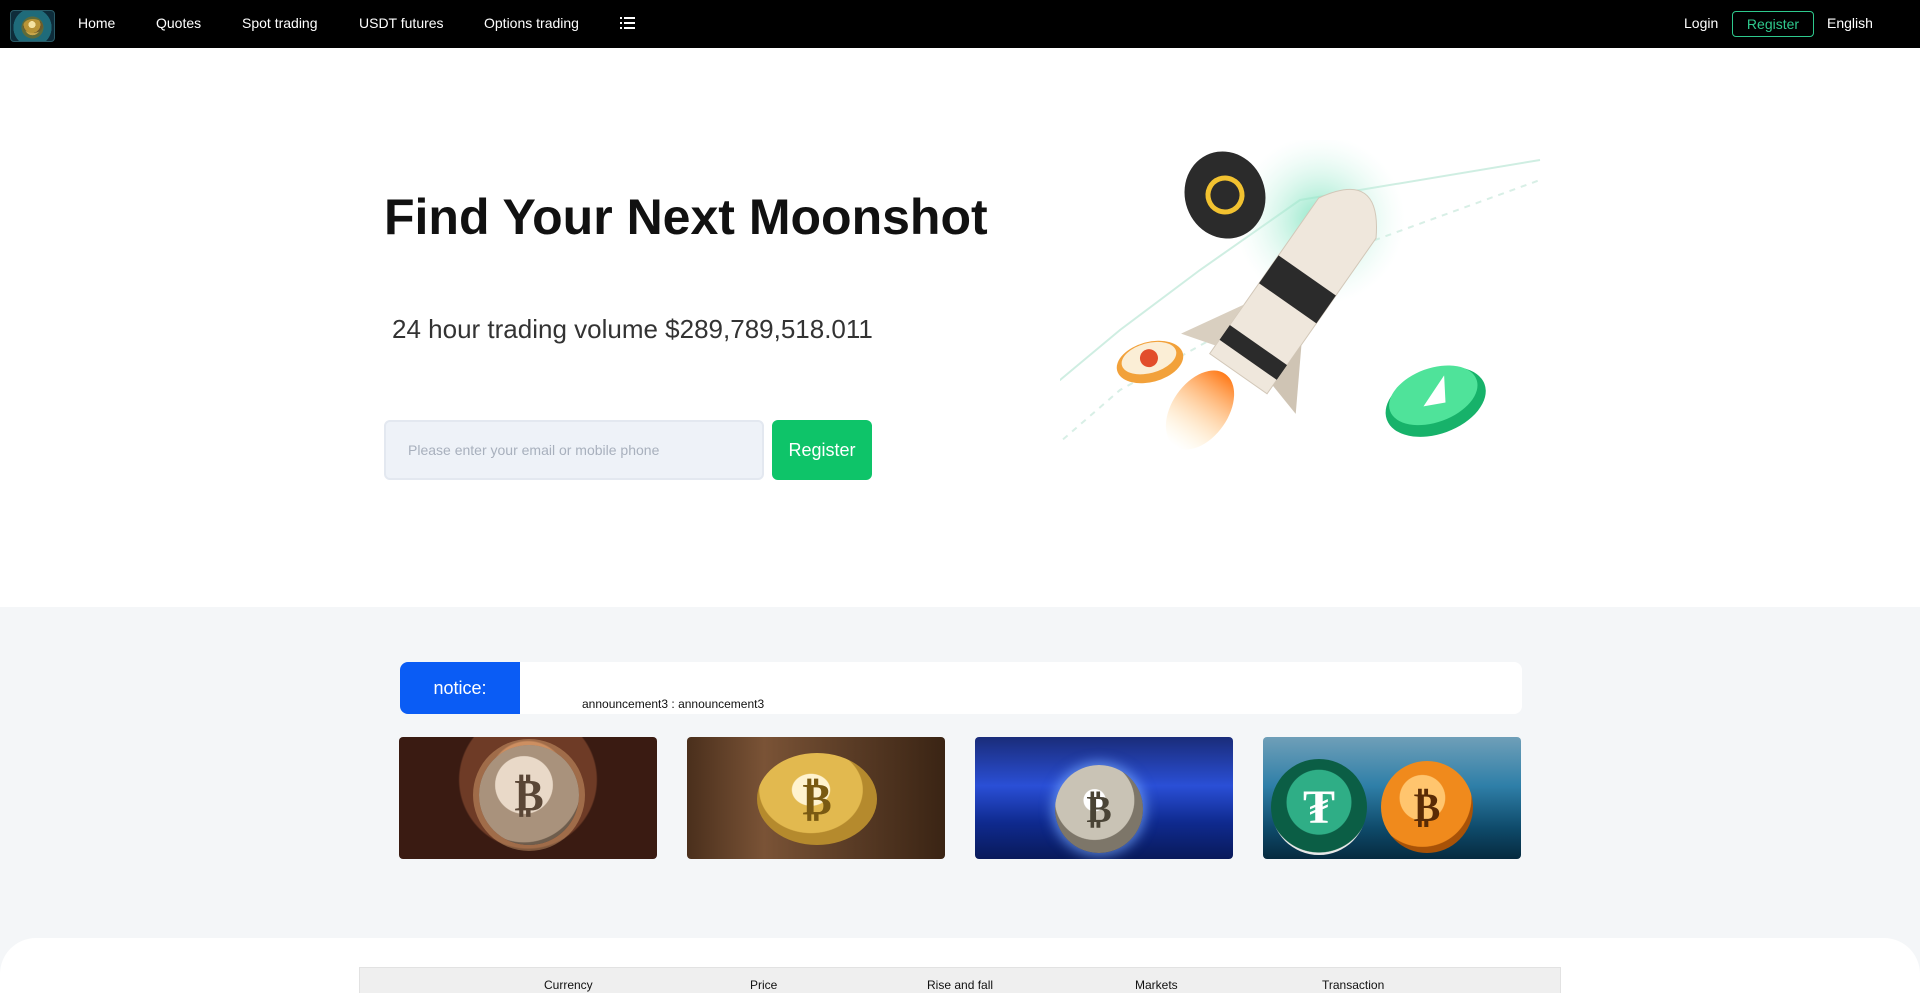  Describe the element at coordinates (178, 23) in the screenshot. I see `nav-quotes: Quotes` at that location.